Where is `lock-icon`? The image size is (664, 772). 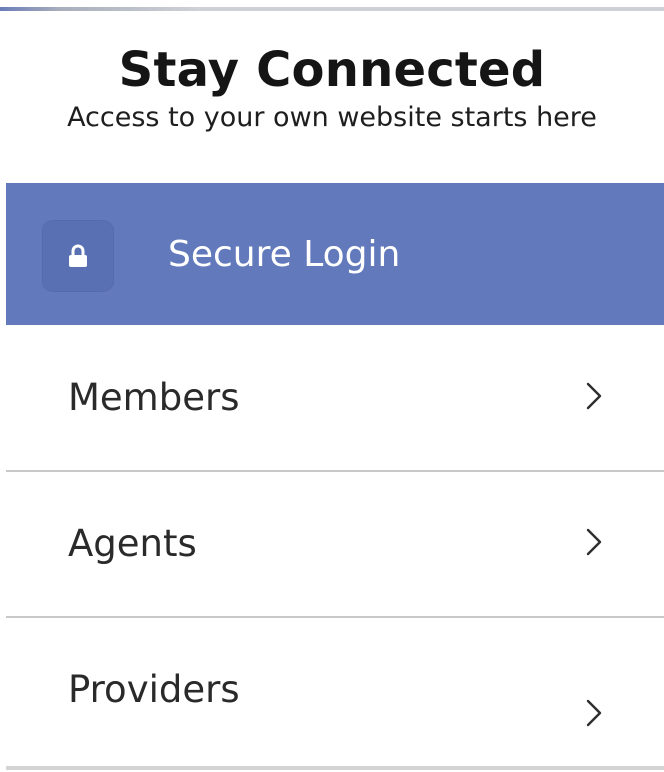
lock-icon is located at coordinates (78, 255).